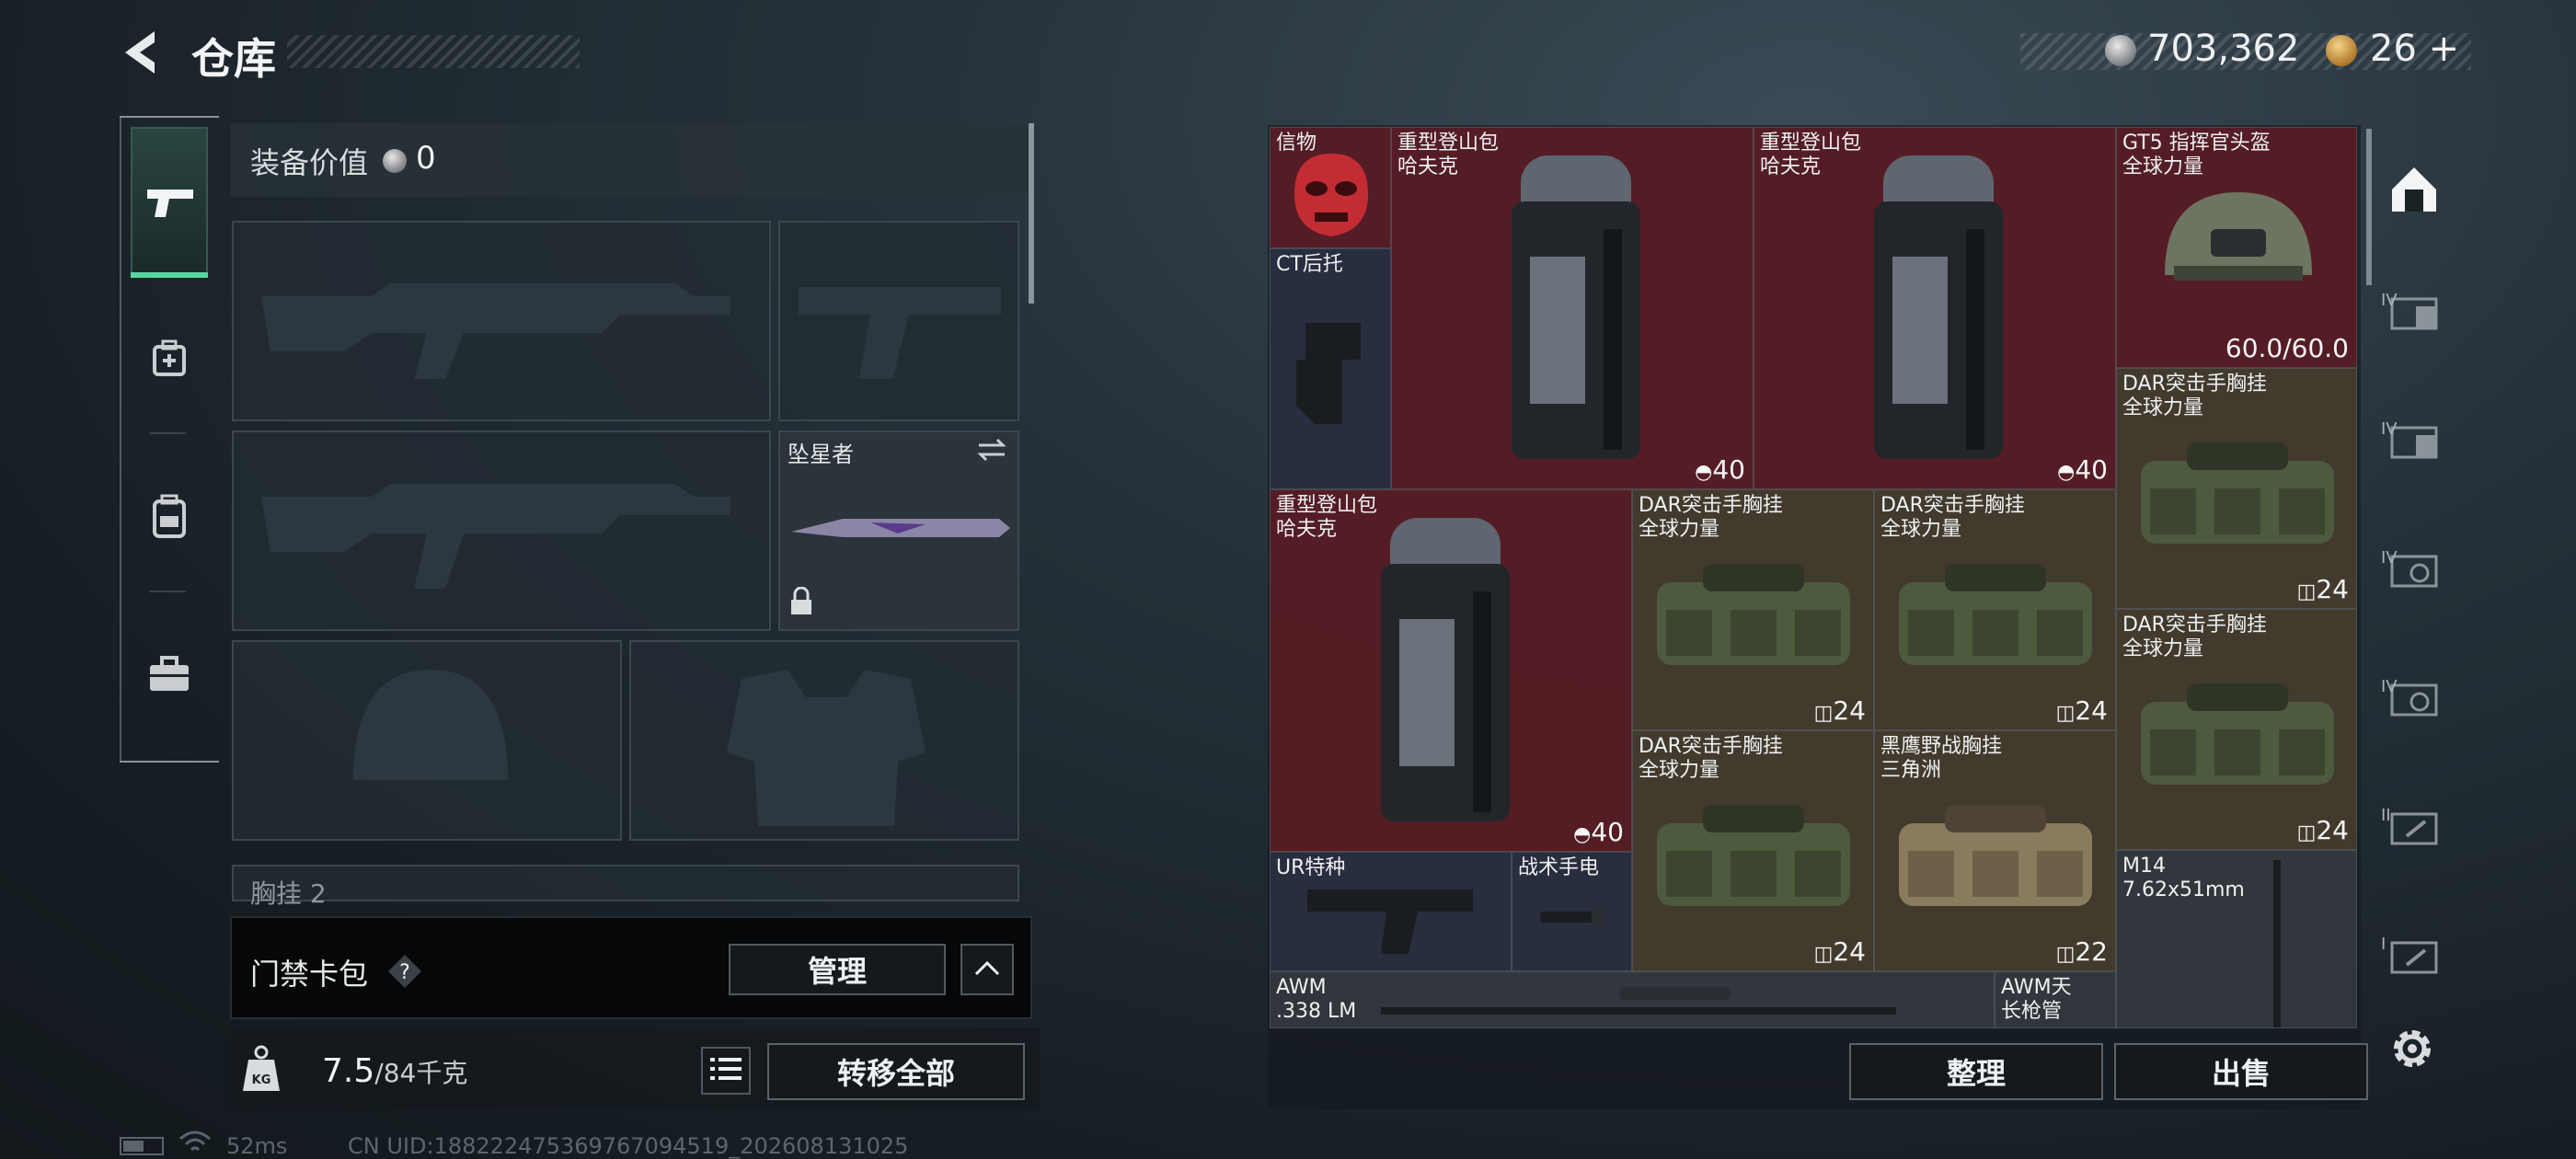 This screenshot has height=1159, width=2576. I want to click on left-scrollbar, so click(1031, 213).